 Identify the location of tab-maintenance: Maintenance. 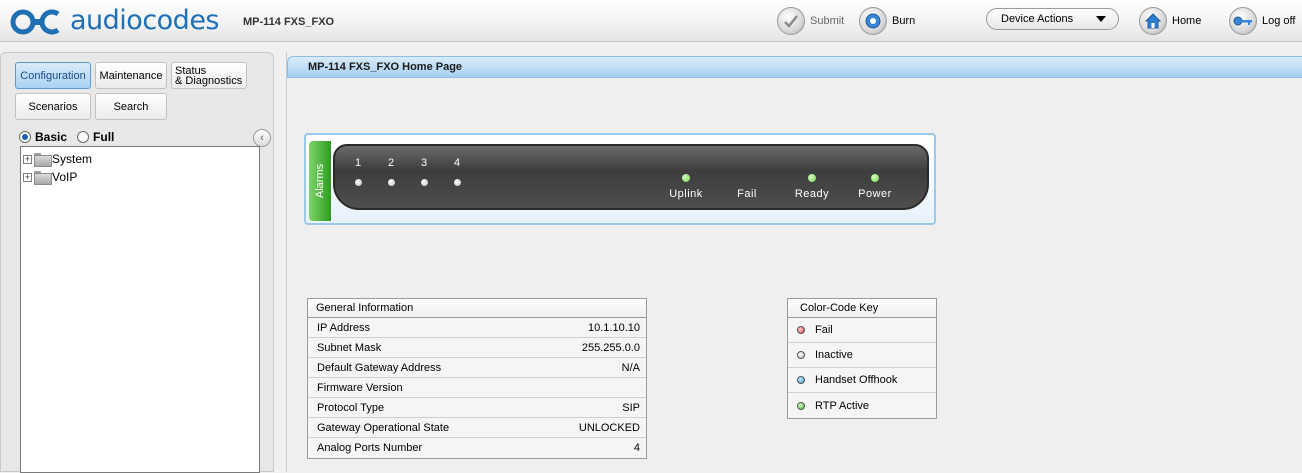
(131, 75).